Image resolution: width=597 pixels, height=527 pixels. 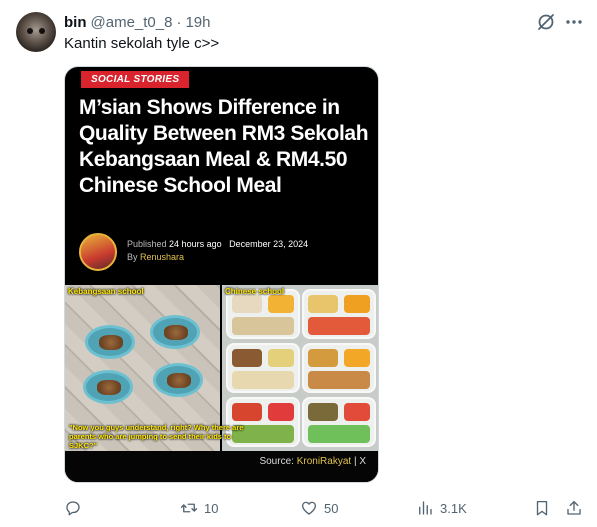 I want to click on article-author: Renushara, so click(x=162, y=257).